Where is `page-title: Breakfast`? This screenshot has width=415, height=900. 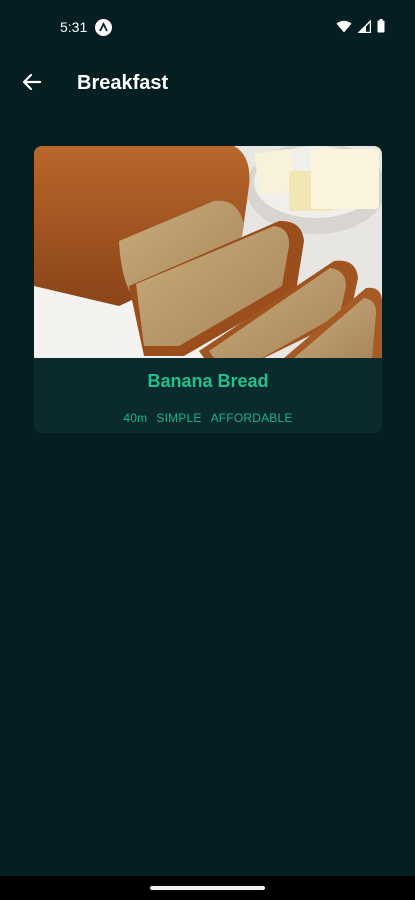
page-title: Breakfast is located at coordinates (123, 83).